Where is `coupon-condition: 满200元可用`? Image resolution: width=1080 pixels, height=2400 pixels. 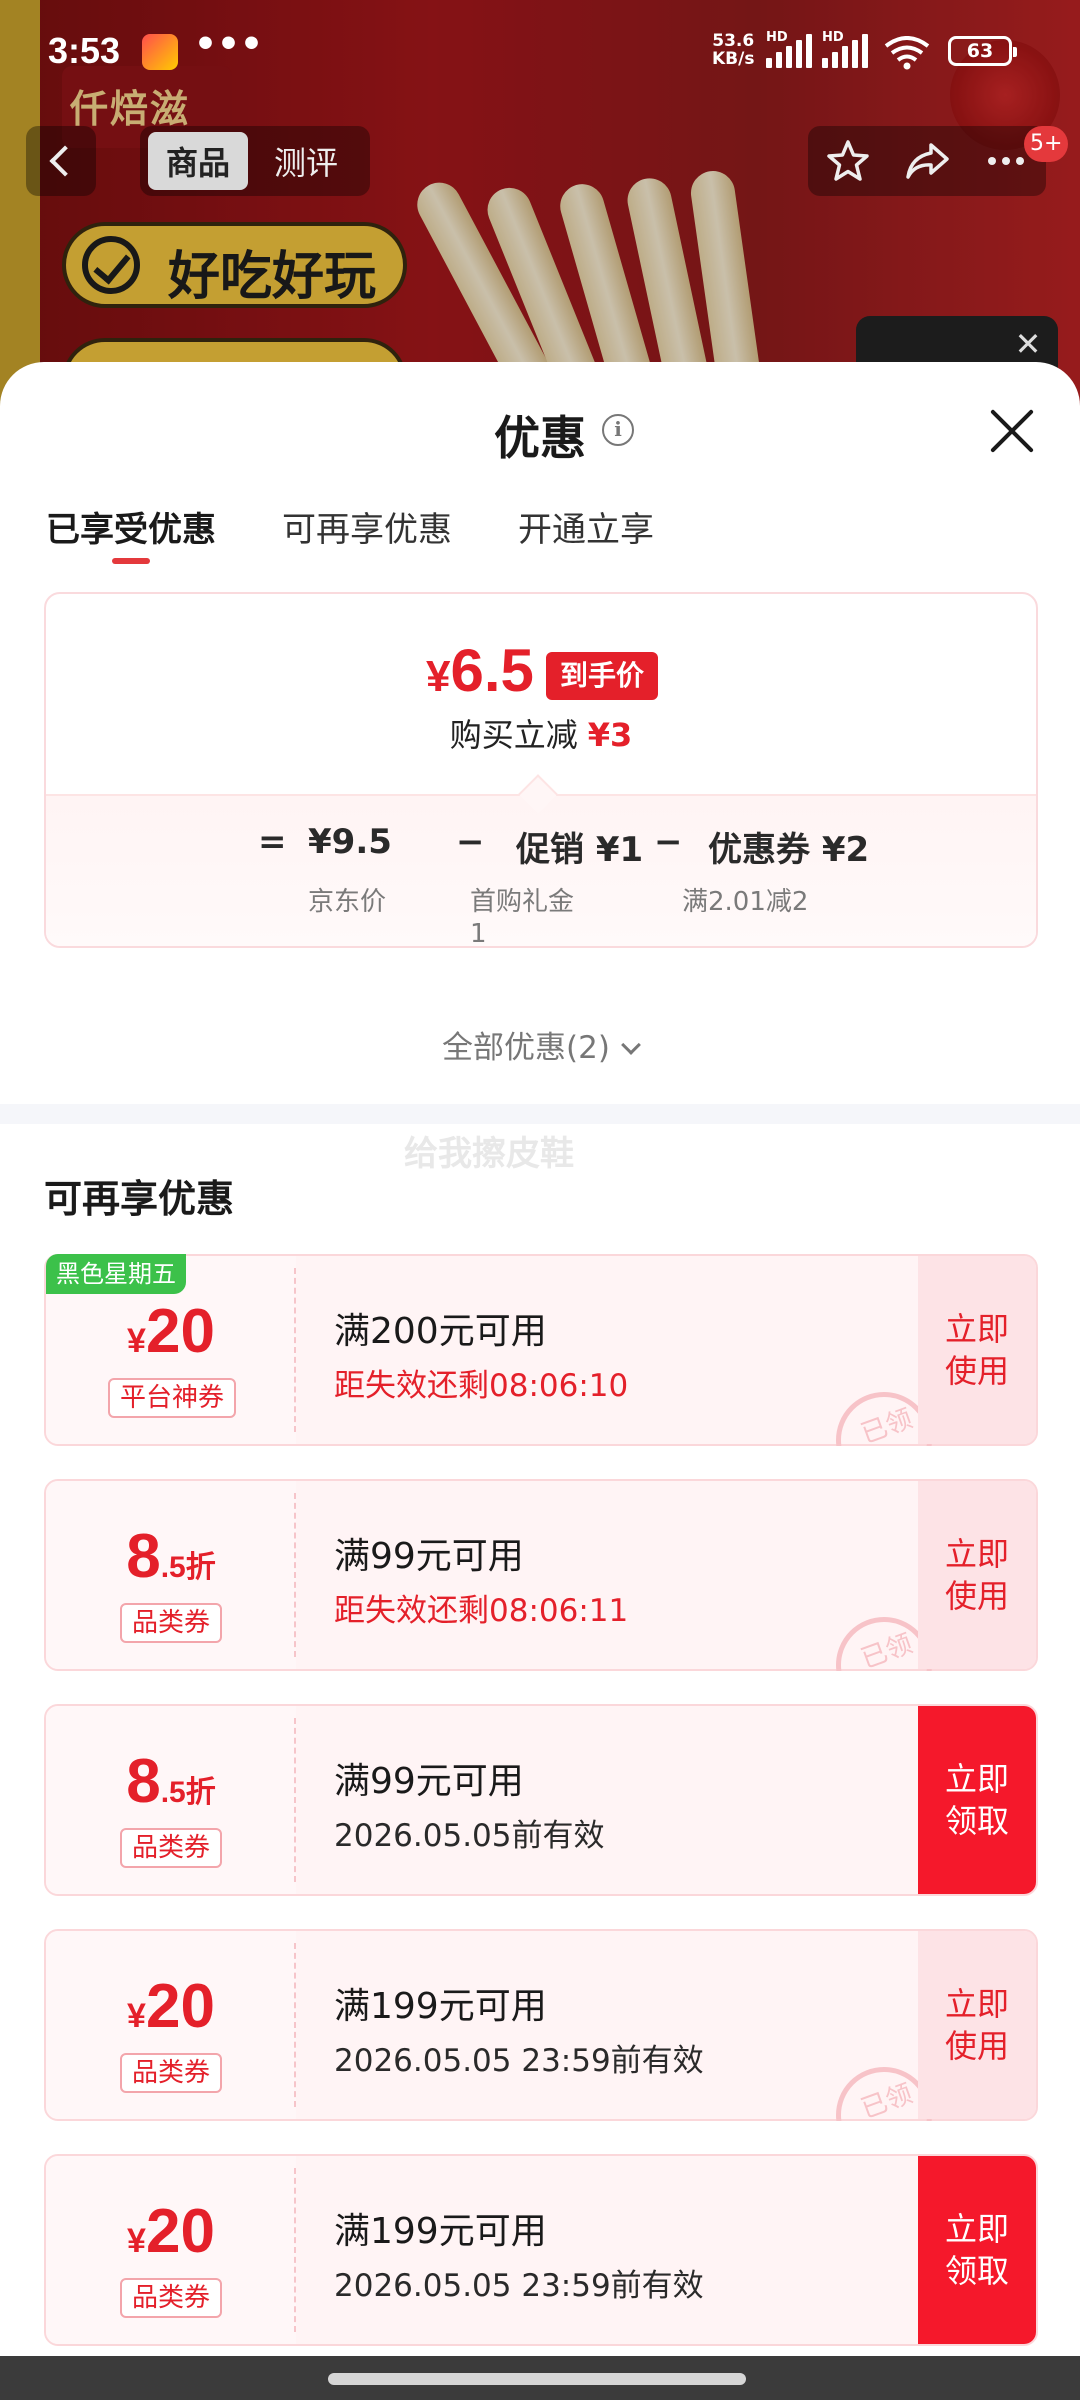
coupon-condition: 满200元可用 is located at coordinates (440, 1331).